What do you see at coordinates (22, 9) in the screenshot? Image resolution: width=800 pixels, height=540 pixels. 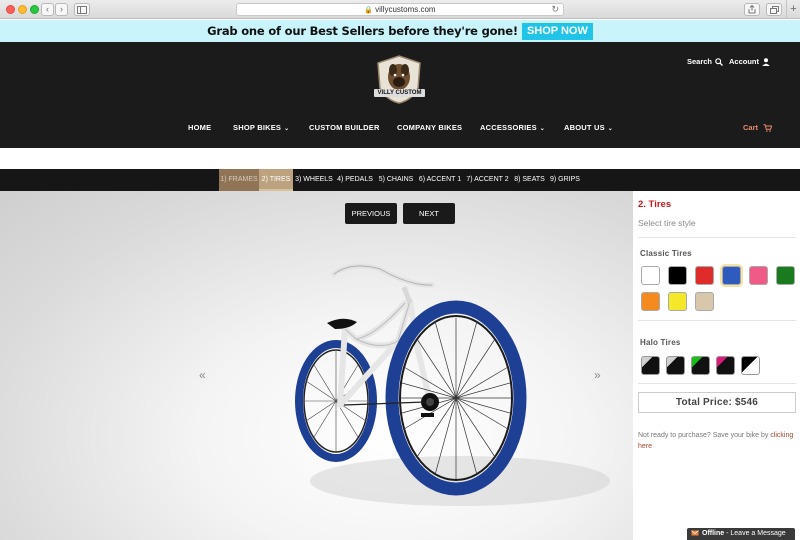 I see `minimize-window-button` at bounding box center [22, 9].